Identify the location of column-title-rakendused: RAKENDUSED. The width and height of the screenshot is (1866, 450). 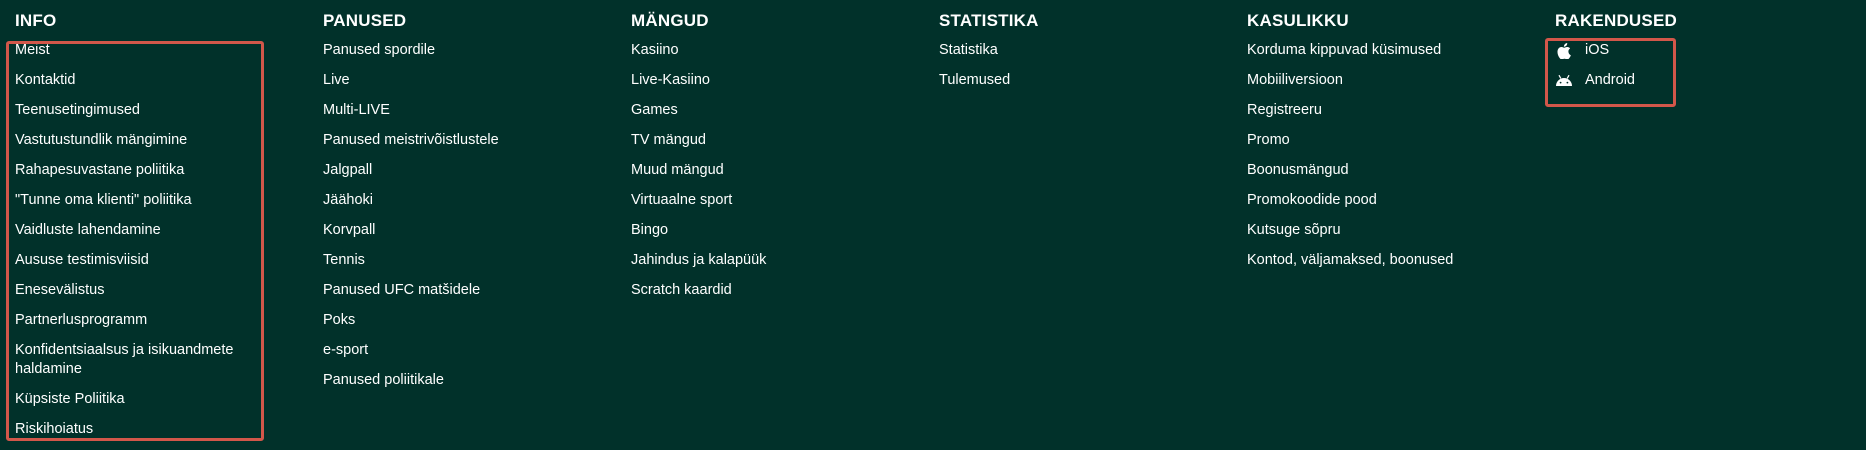
(1616, 20).